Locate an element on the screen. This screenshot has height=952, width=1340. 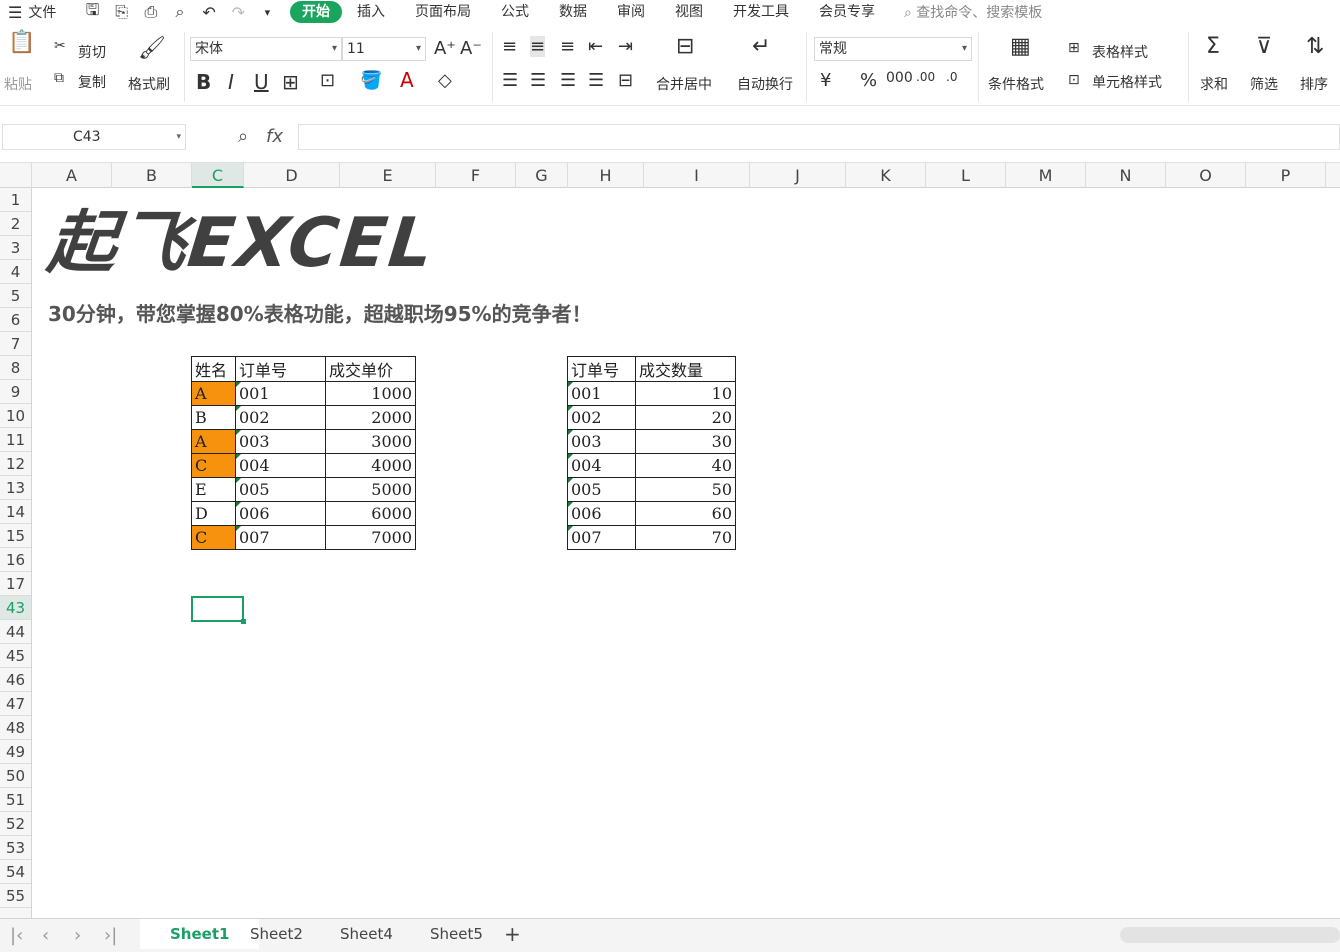
data-cell: E is located at coordinates (213, 489).